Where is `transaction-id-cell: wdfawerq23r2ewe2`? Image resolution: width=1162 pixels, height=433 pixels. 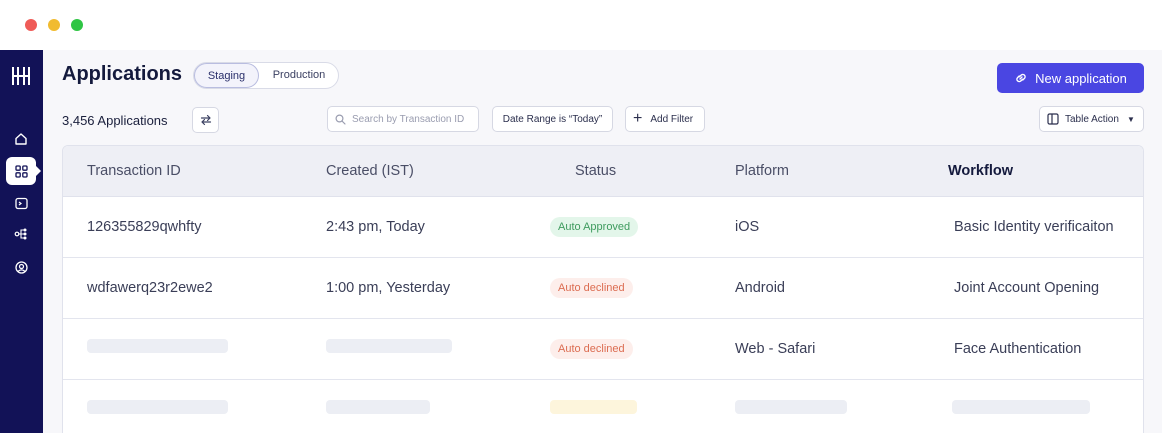
transaction-id-cell: wdfawerq23r2ewe2 is located at coordinates (150, 288).